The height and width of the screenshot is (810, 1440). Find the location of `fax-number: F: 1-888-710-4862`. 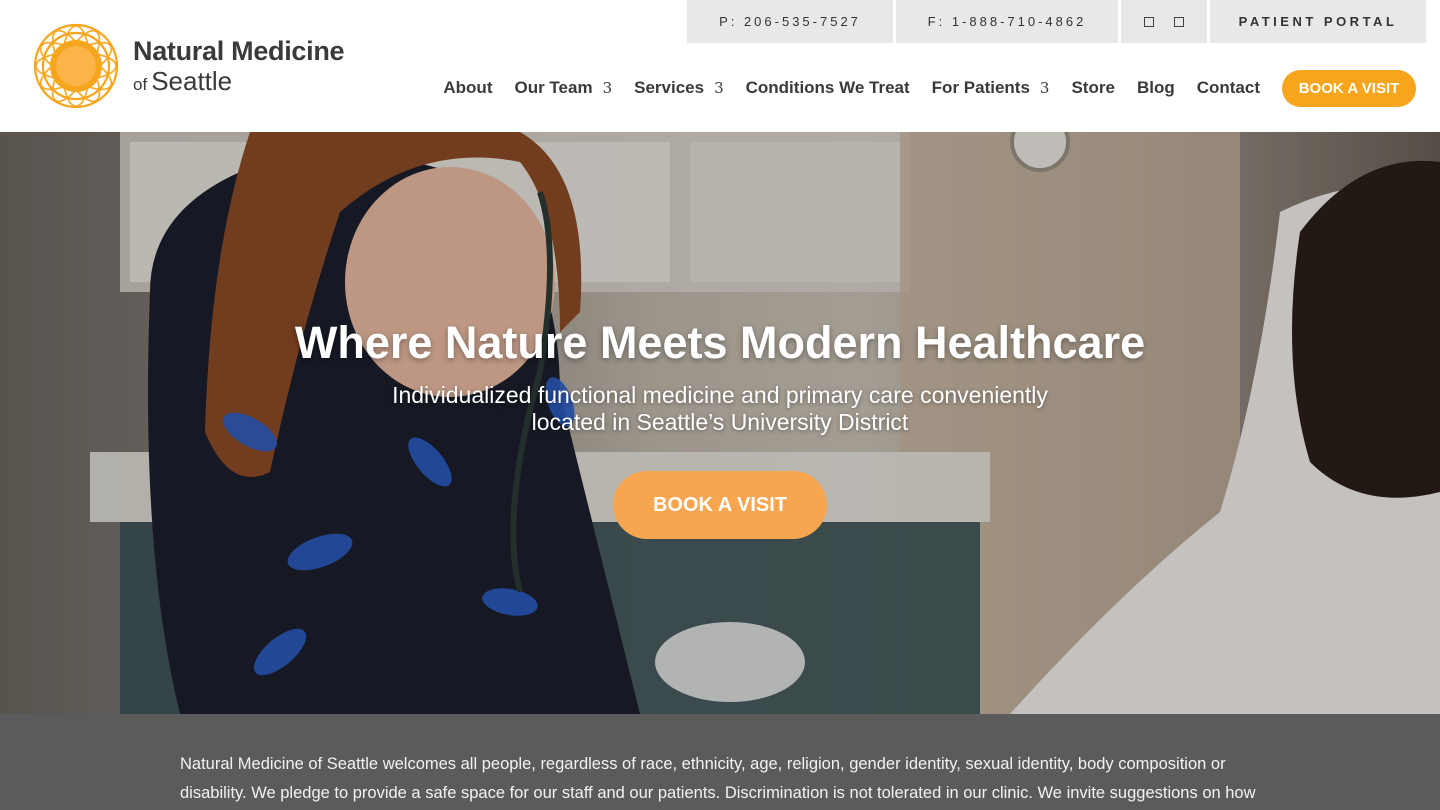

fax-number: F: 1-888-710-4862 is located at coordinates (1007, 21).